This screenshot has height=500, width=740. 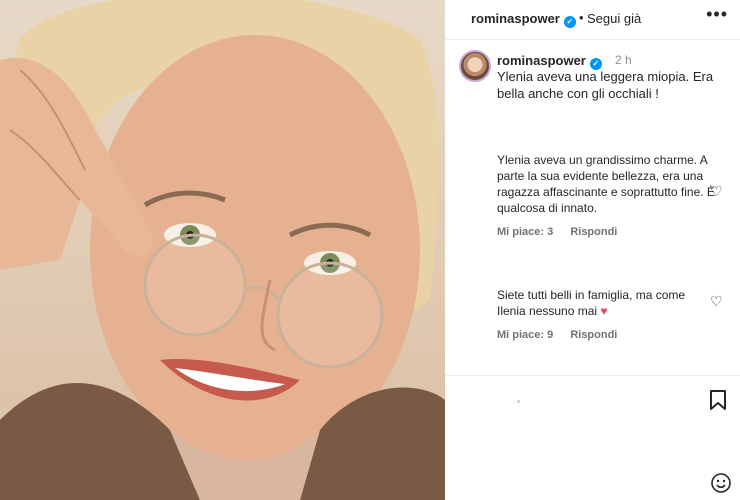 I want to click on red-heart-emoji: ♥, so click(x=604, y=311).